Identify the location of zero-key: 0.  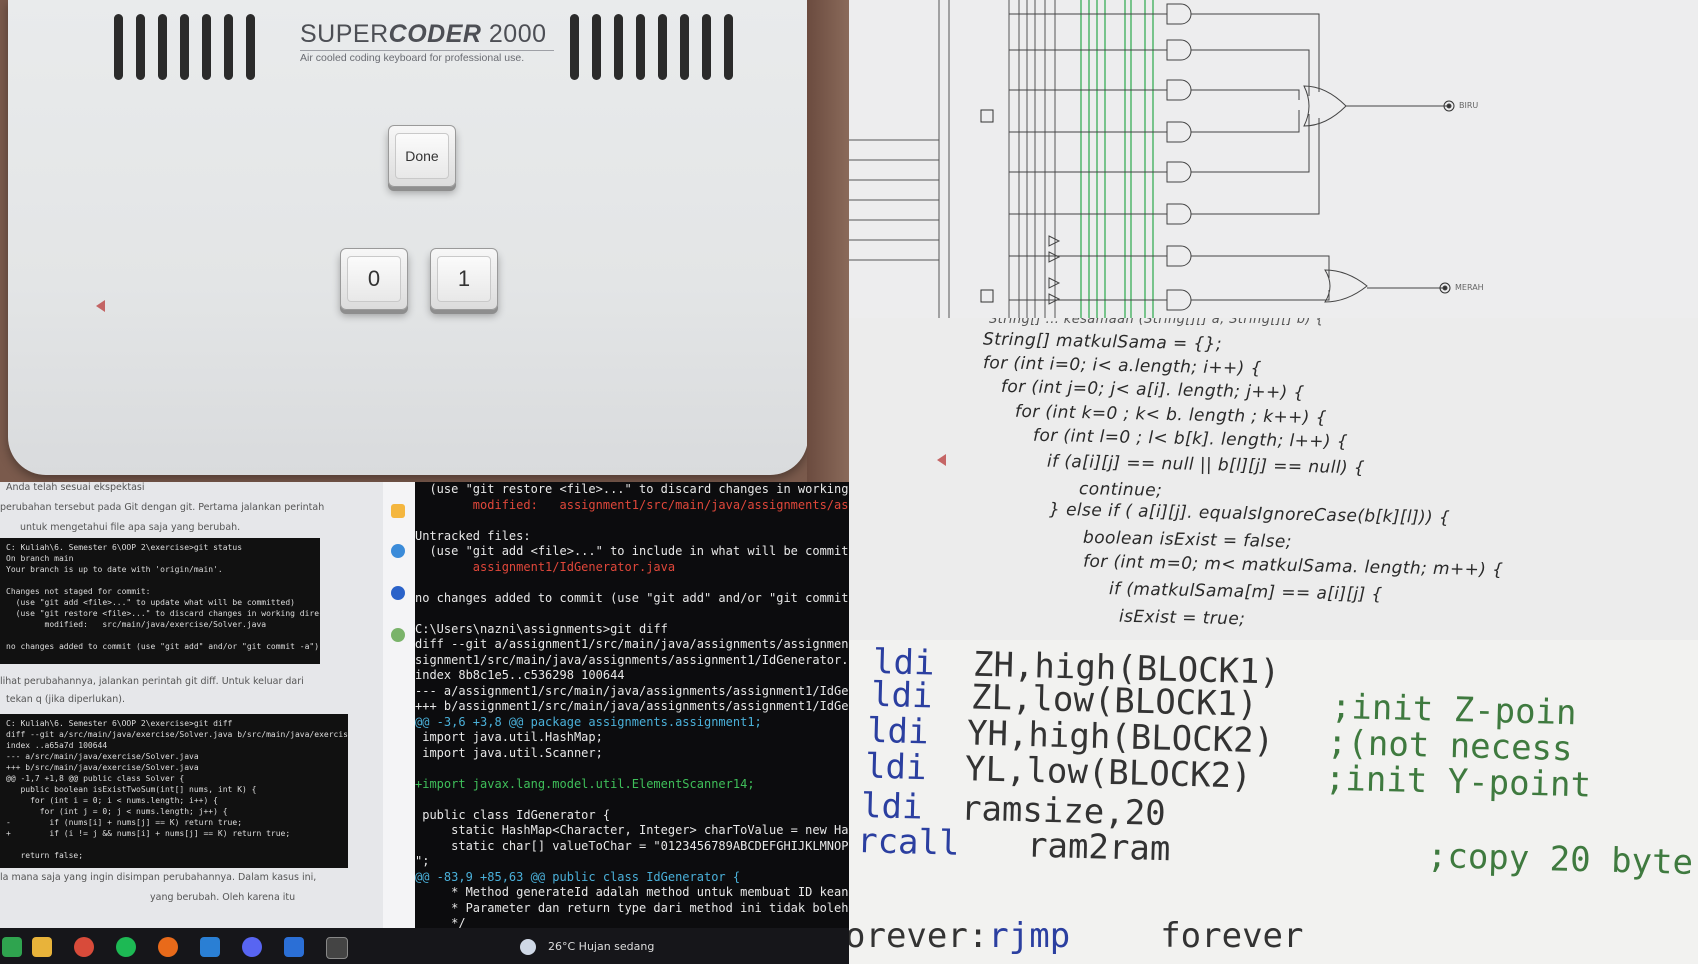
(374, 279).